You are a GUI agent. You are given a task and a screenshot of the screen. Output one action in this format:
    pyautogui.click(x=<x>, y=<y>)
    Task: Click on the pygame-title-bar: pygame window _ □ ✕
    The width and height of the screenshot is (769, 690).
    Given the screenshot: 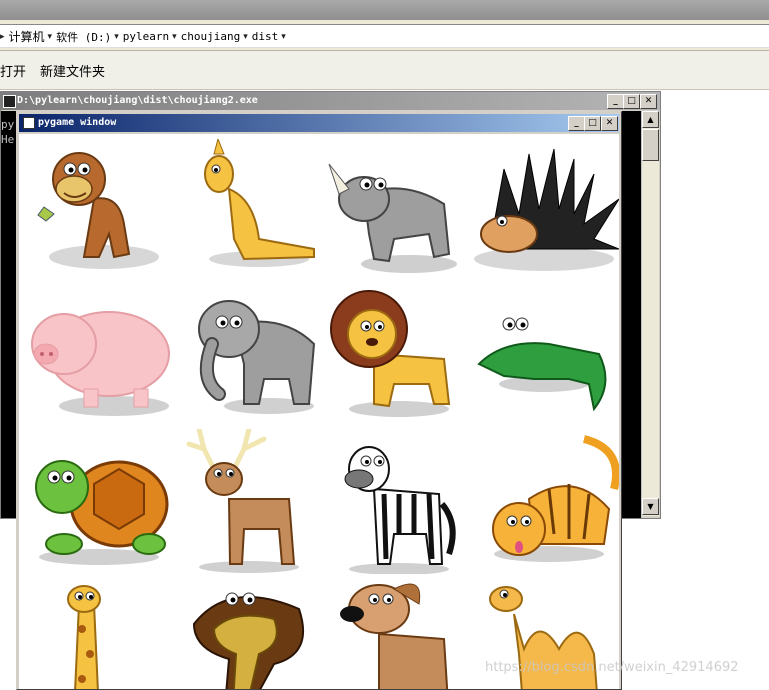 What is the action you would take?
    pyautogui.click(x=319, y=123)
    